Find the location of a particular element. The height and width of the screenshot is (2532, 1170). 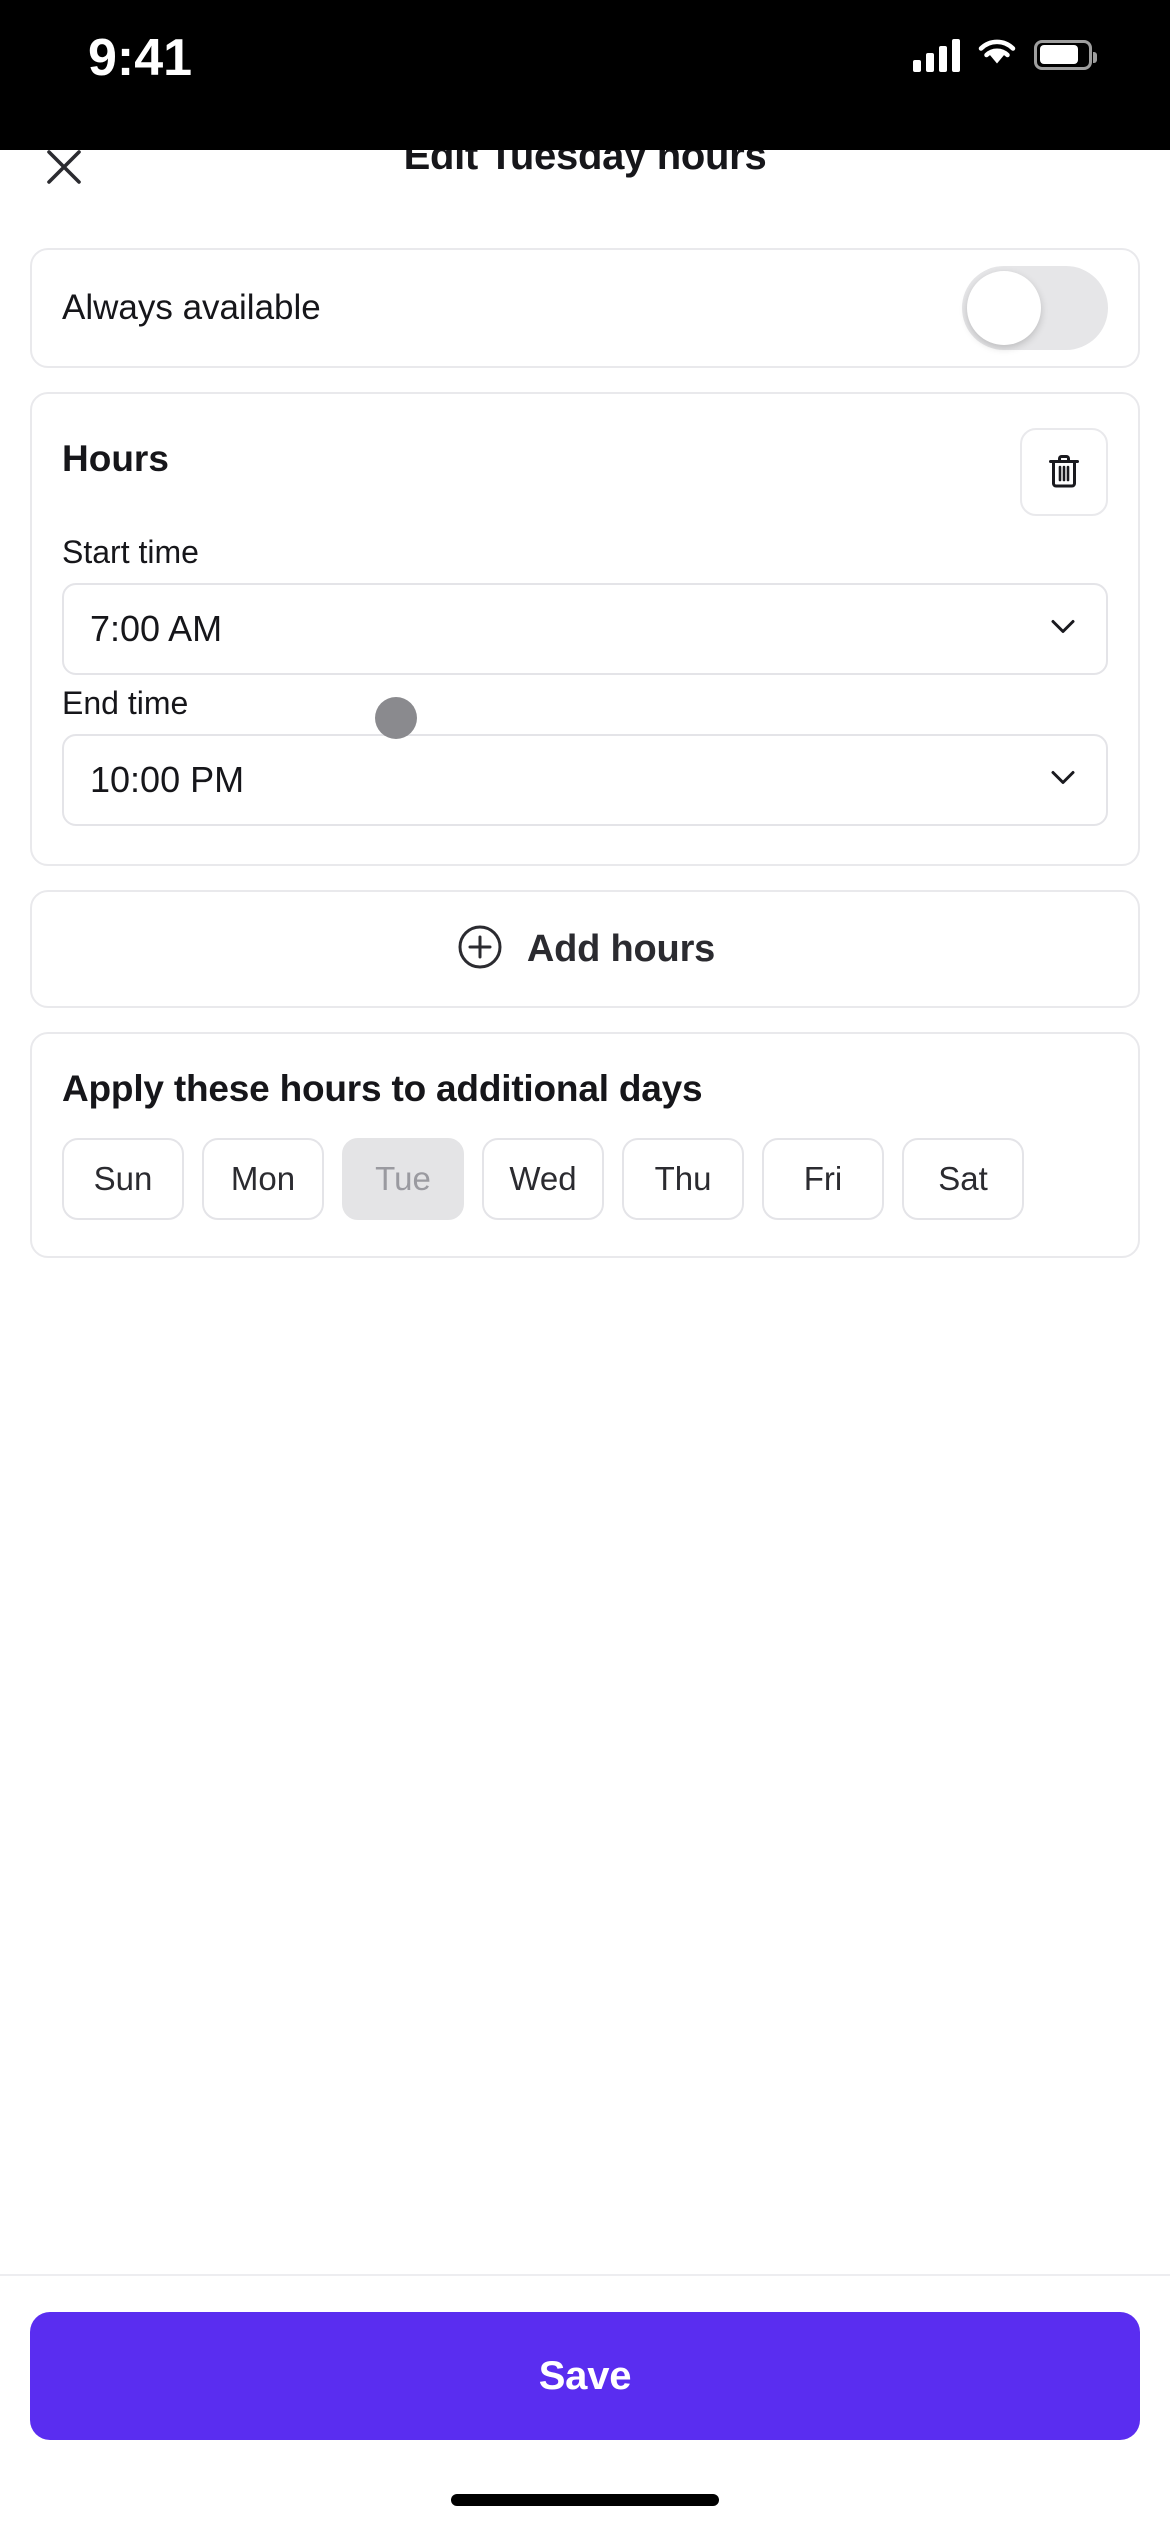

toggle-knob is located at coordinates (1004, 308).